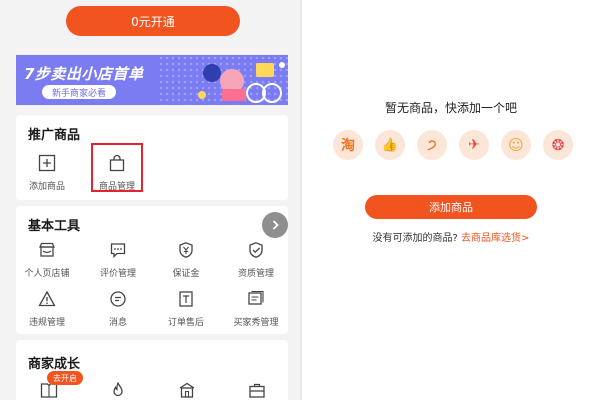  Describe the element at coordinates (255, 274) in the screenshot. I see `tool-label: 资质管理` at that location.